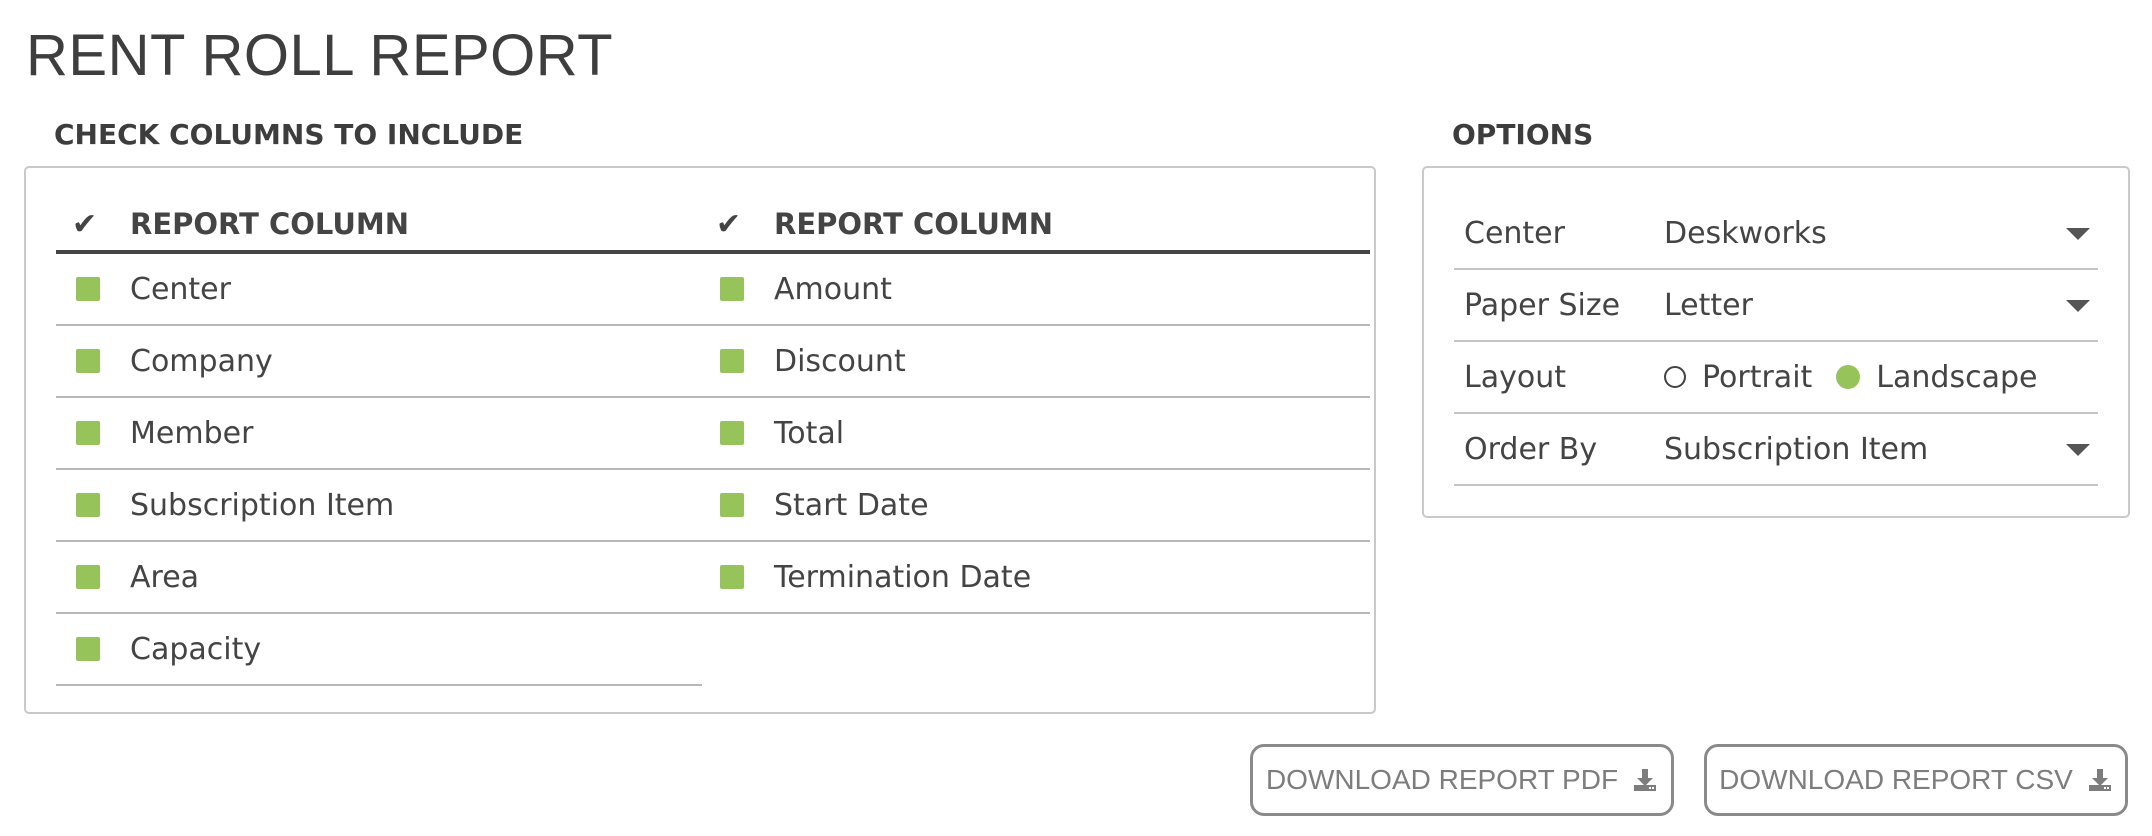 The width and height of the screenshot is (2152, 836). I want to click on options-heading: OPTIONS, so click(1523, 134).